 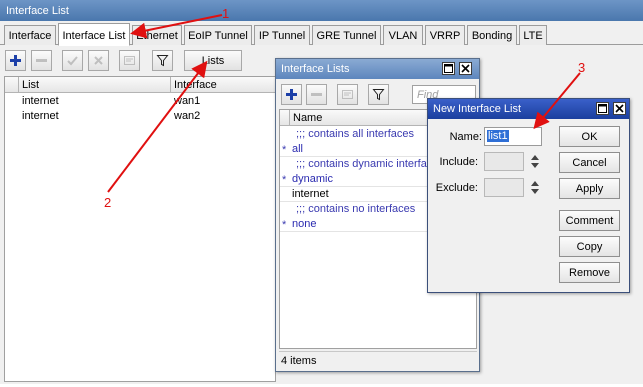 What do you see at coordinates (346, 35) in the screenshot?
I see `tab-gre-tunnel: GRE Tunnel` at bounding box center [346, 35].